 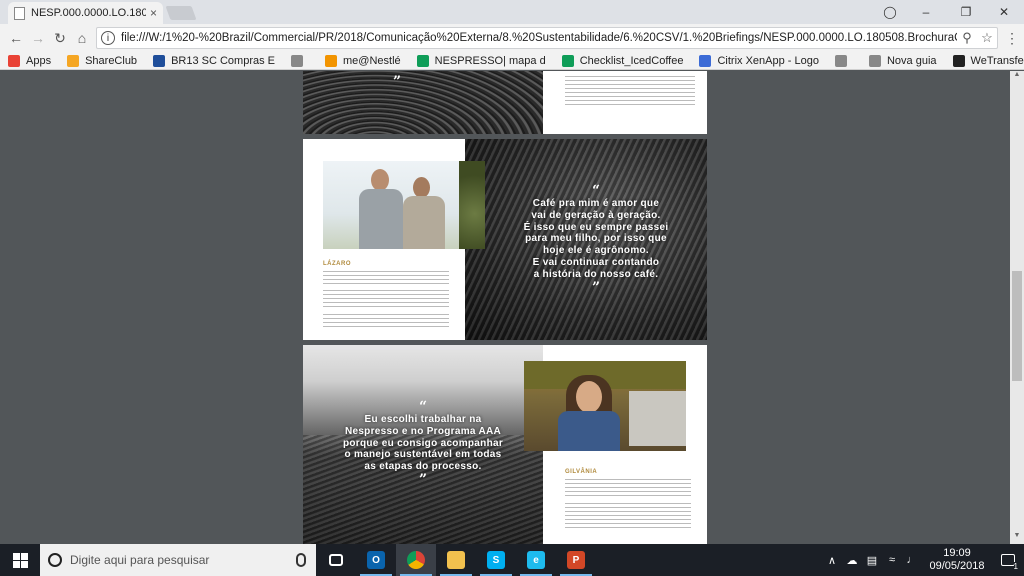 What do you see at coordinates (596, 262) in the screenshot?
I see `quote-line: E vai continuar contando` at bounding box center [596, 262].